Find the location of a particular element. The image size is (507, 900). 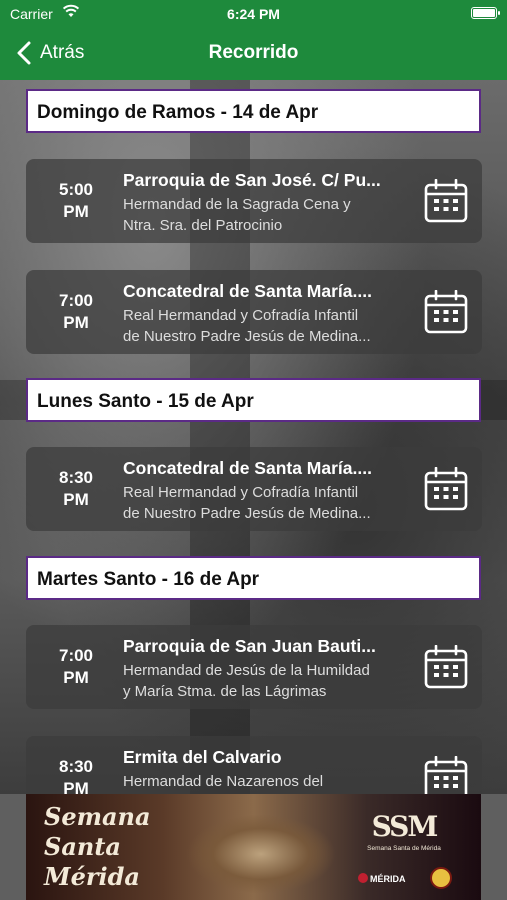

banner-image is located at coordinates (261, 854).